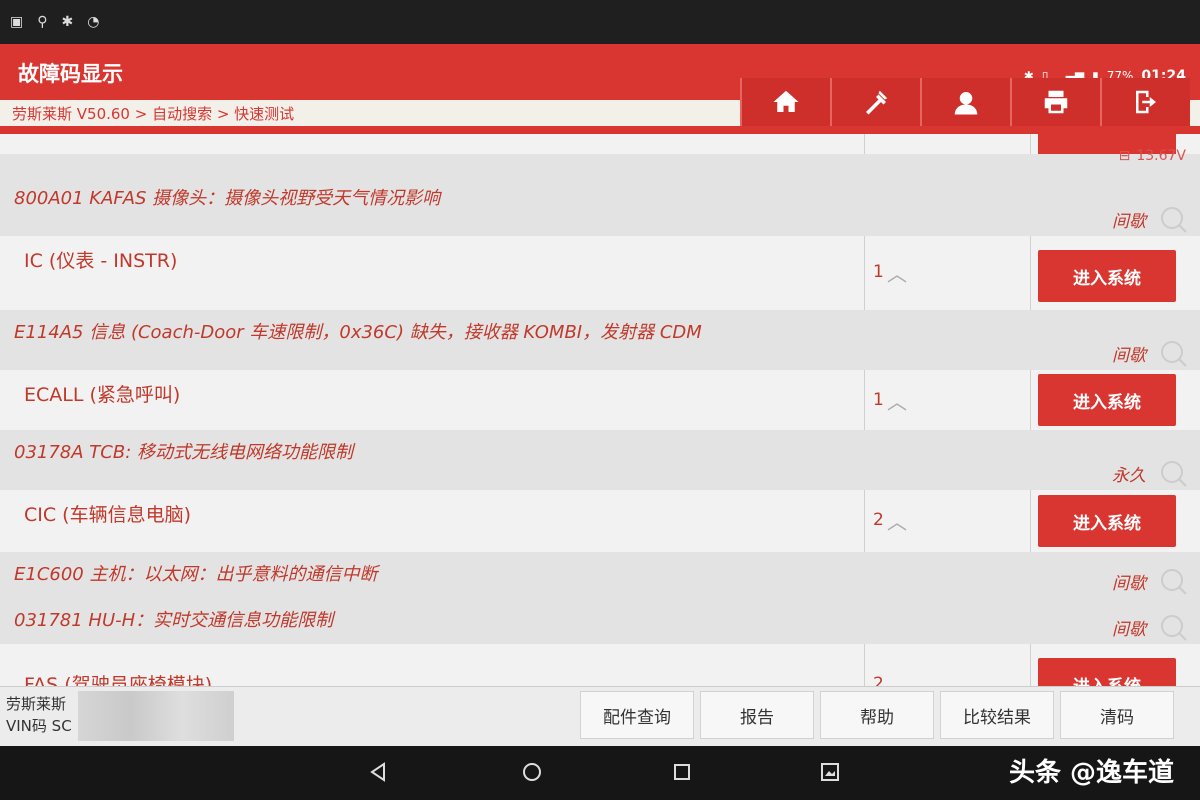  Describe the element at coordinates (600, 22) in the screenshot. I see `status-bar: ▣ ⚲ ✱ ◔` at that location.